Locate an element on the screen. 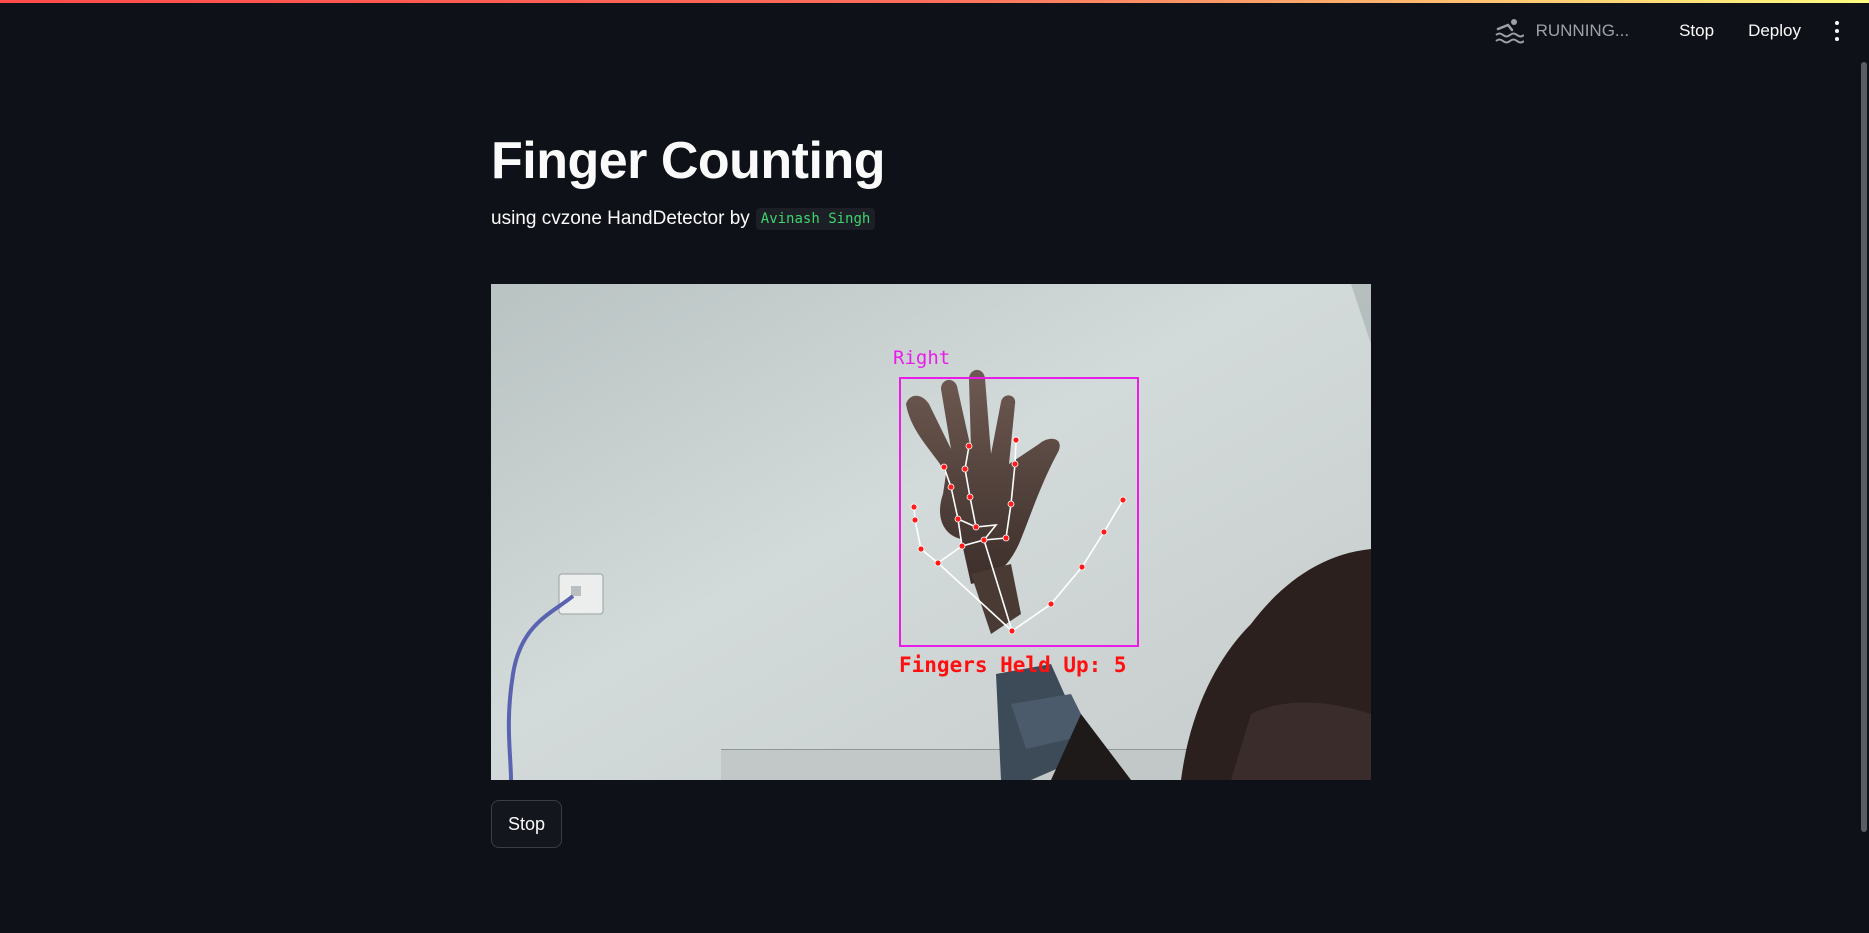 This screenshot has height=933, width=1869. subtitle-text: using cvzone HandDetector by is located at coordinates (620, 219).